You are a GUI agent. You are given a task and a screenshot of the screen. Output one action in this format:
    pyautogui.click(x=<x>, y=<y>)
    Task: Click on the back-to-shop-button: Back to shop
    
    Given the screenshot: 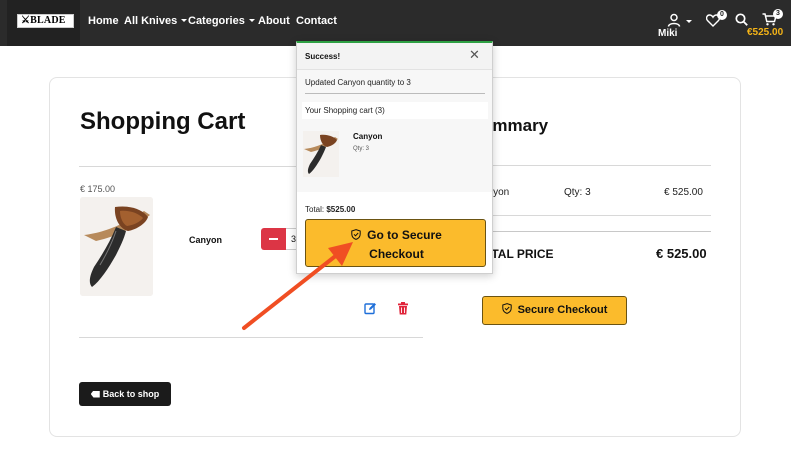 What is the action you would take?
    pyautogui.click(x=125, y=394)
    